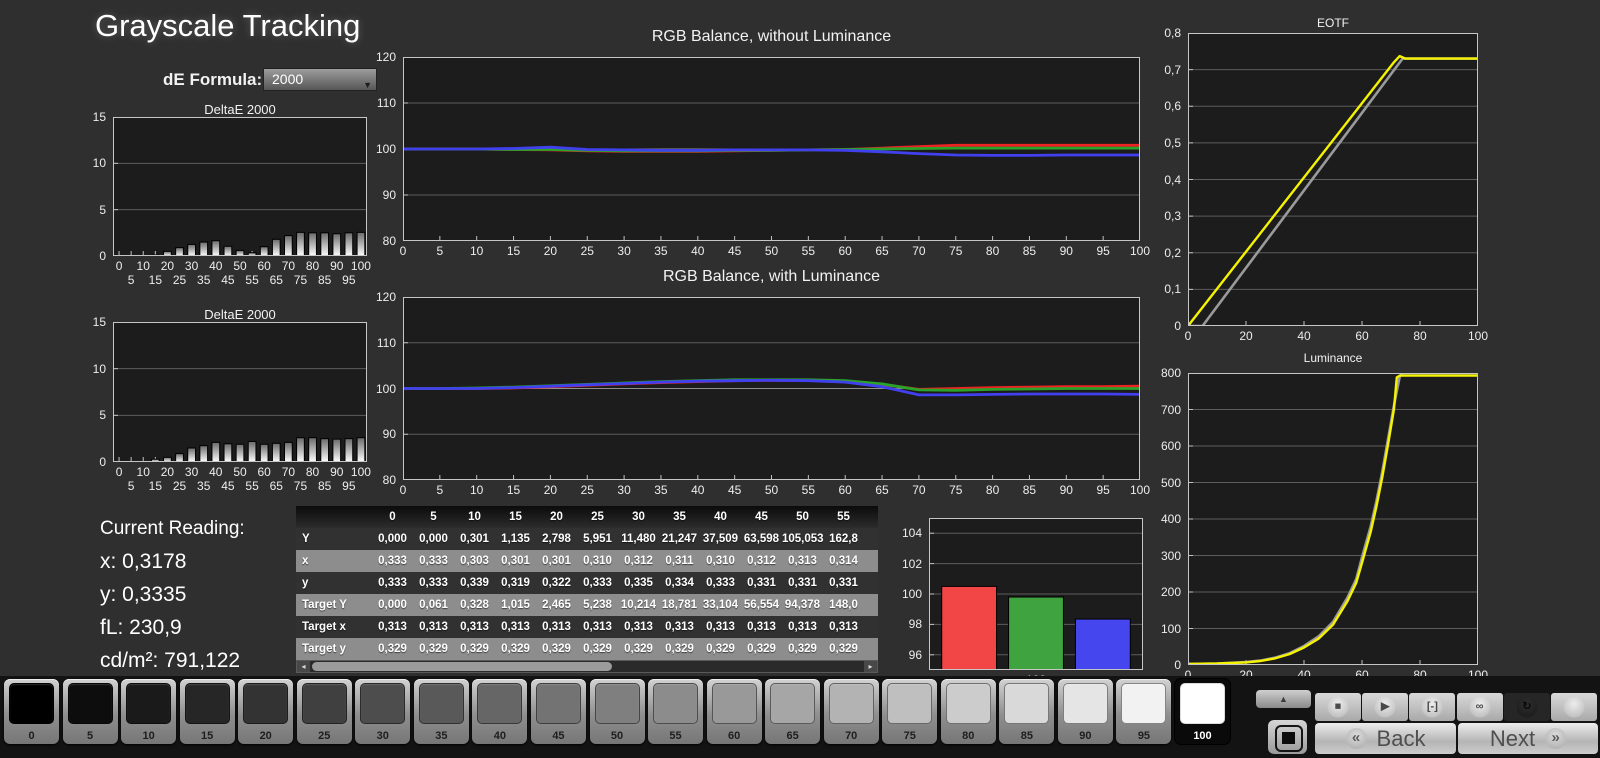 The image size is (1600, 758). Describe the element at coordinates (1202, 711) in the screenshot. I see `gray-patch-button: 100` at that location.